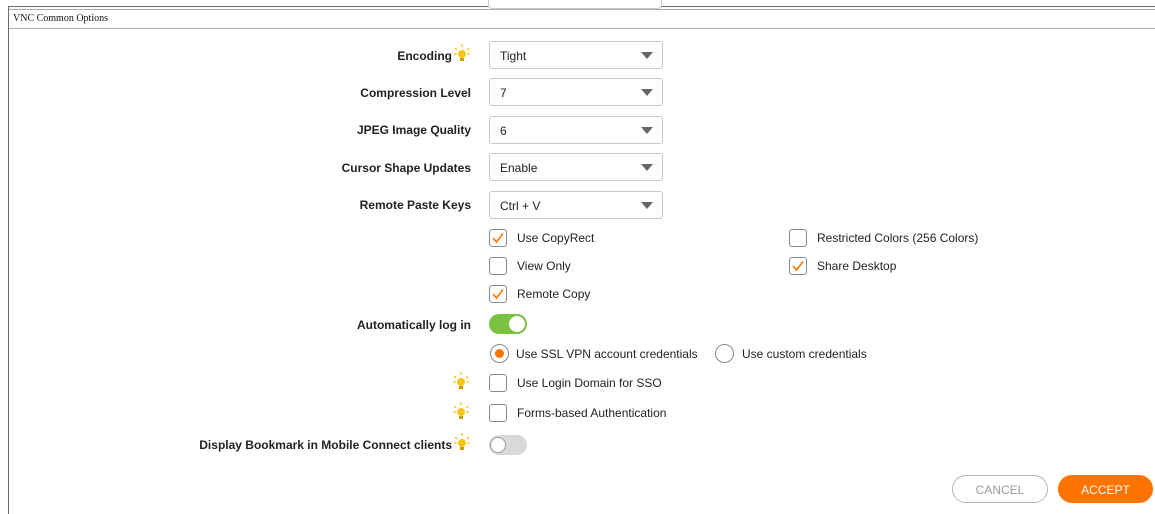 The width and height of the screenshot is (1155, 514). What do you see at coordinates (508, 445) in the screenshot?
I see `mobile-bookmark-toggle` at bounding box center [508, 445].